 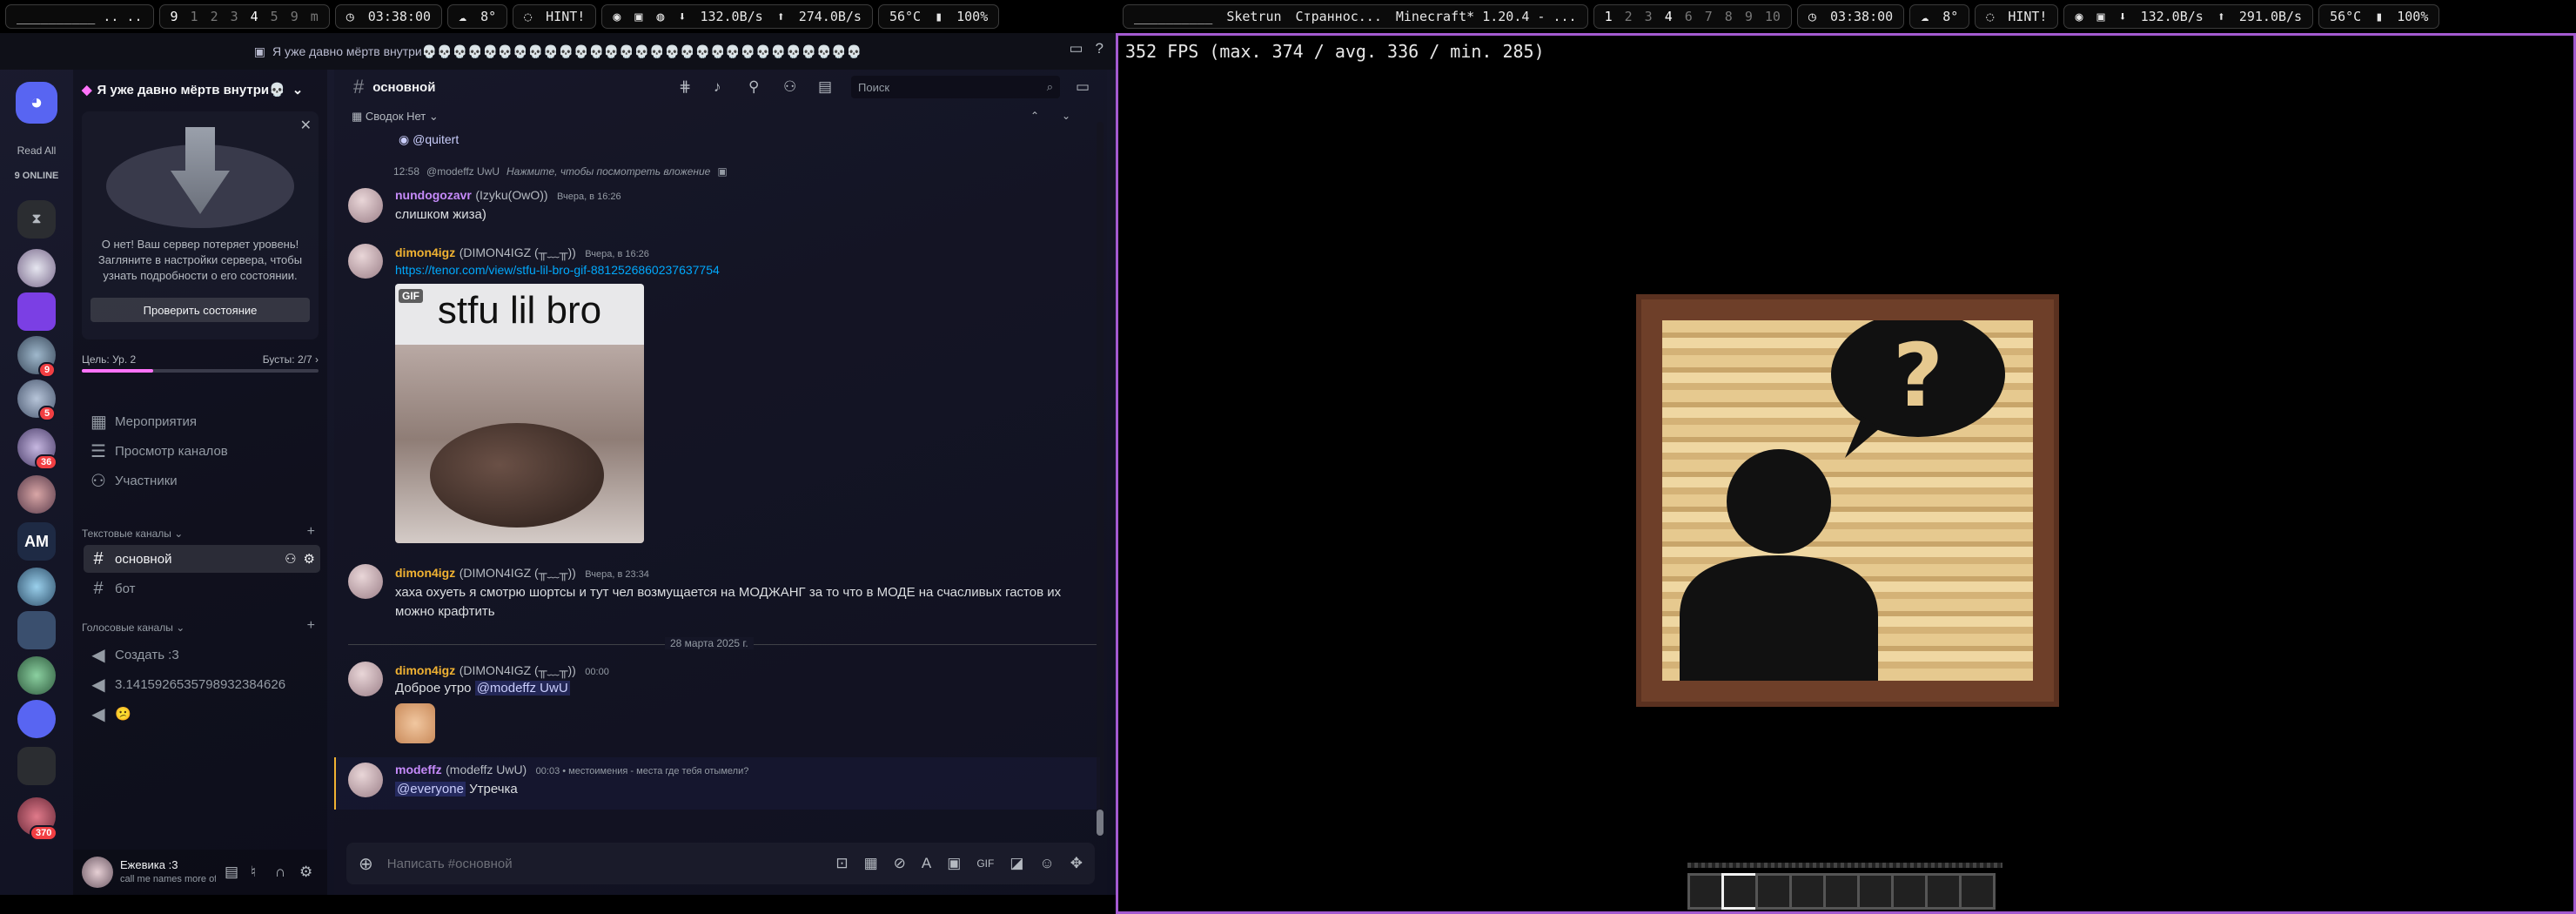 I want to click on steam-icon: ◉, so click(x=617, y=16).